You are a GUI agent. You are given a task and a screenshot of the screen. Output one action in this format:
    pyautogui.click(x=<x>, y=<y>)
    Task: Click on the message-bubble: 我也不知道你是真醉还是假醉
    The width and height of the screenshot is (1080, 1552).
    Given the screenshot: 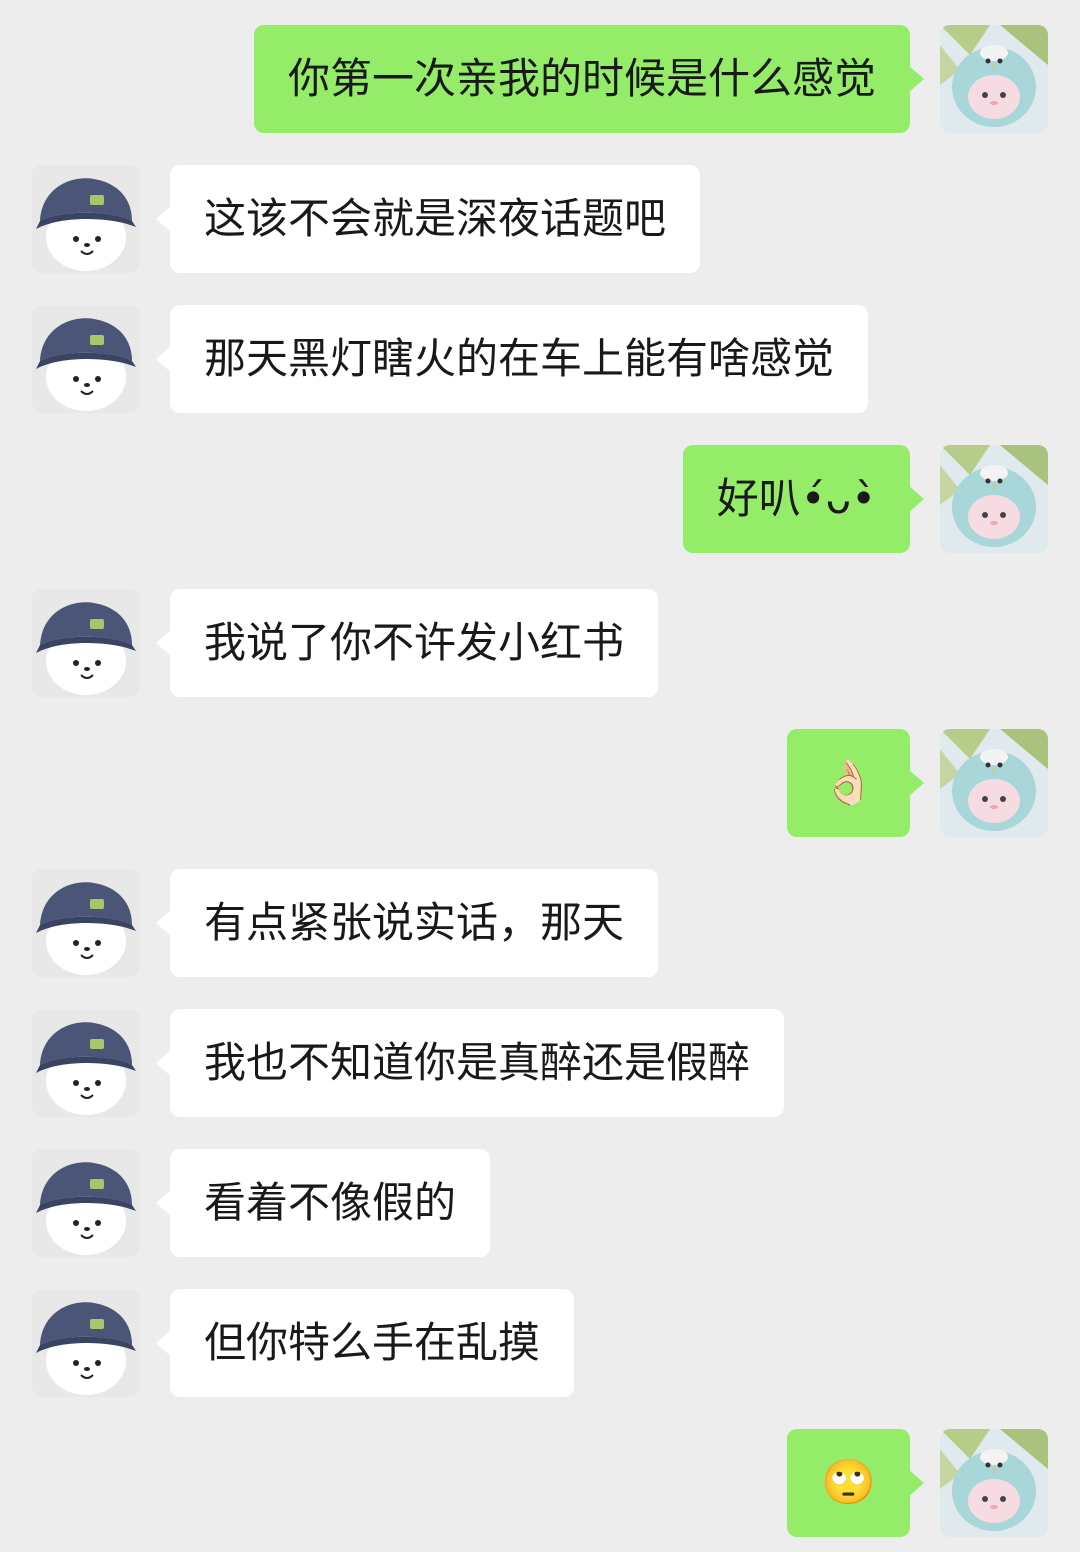 What is the action you would take?
    pyautogui.click(x=470, y=1063)
    